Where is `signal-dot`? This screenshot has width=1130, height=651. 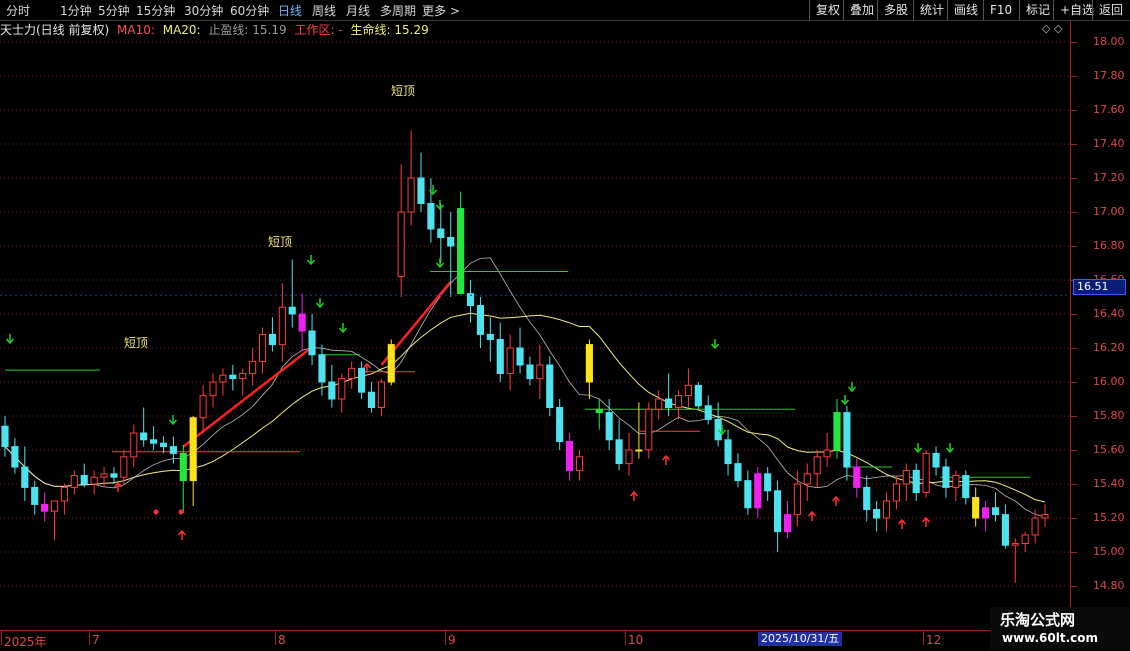 signal-dot is located at coordinates (156, 512).